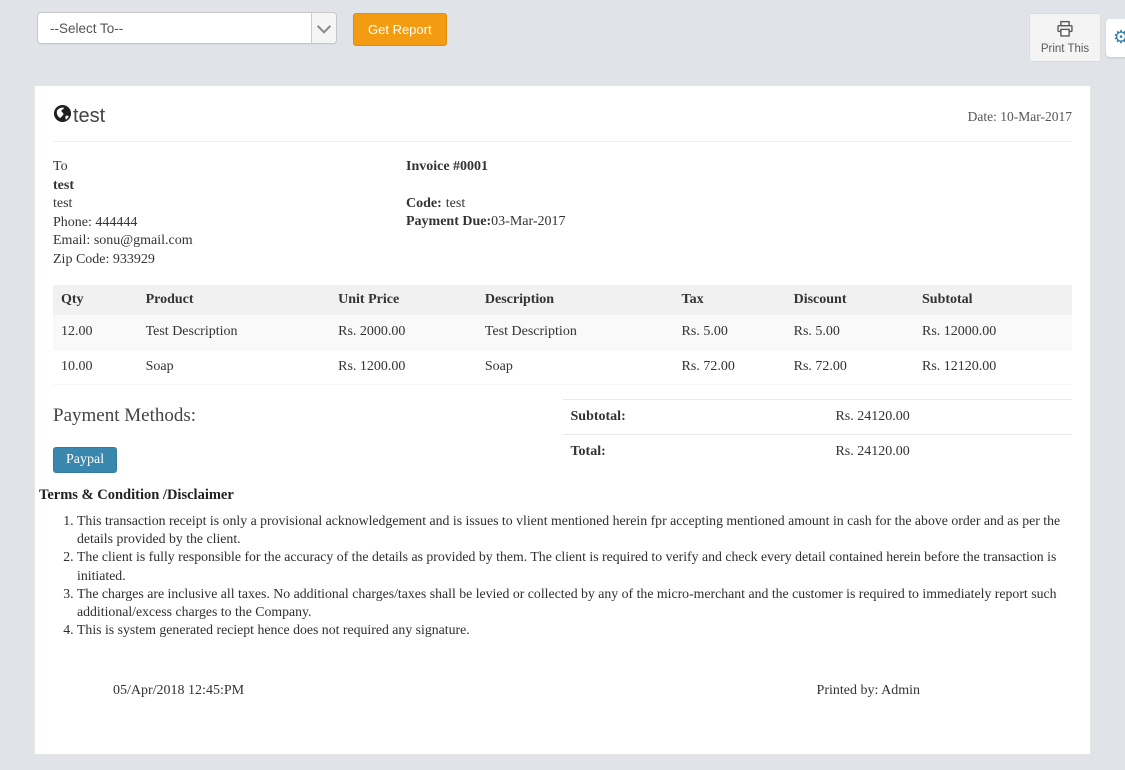 Image resolution: width=1125 pixels, height=770 pixels. I want to click on to-phone: Phone: 444444, so click(95, 222).